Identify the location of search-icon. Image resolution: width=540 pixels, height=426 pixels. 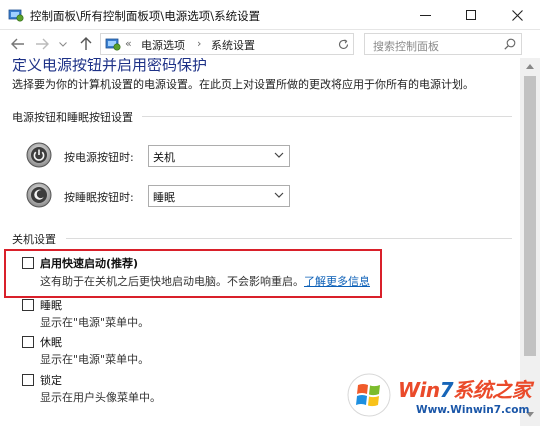
(510, 44).